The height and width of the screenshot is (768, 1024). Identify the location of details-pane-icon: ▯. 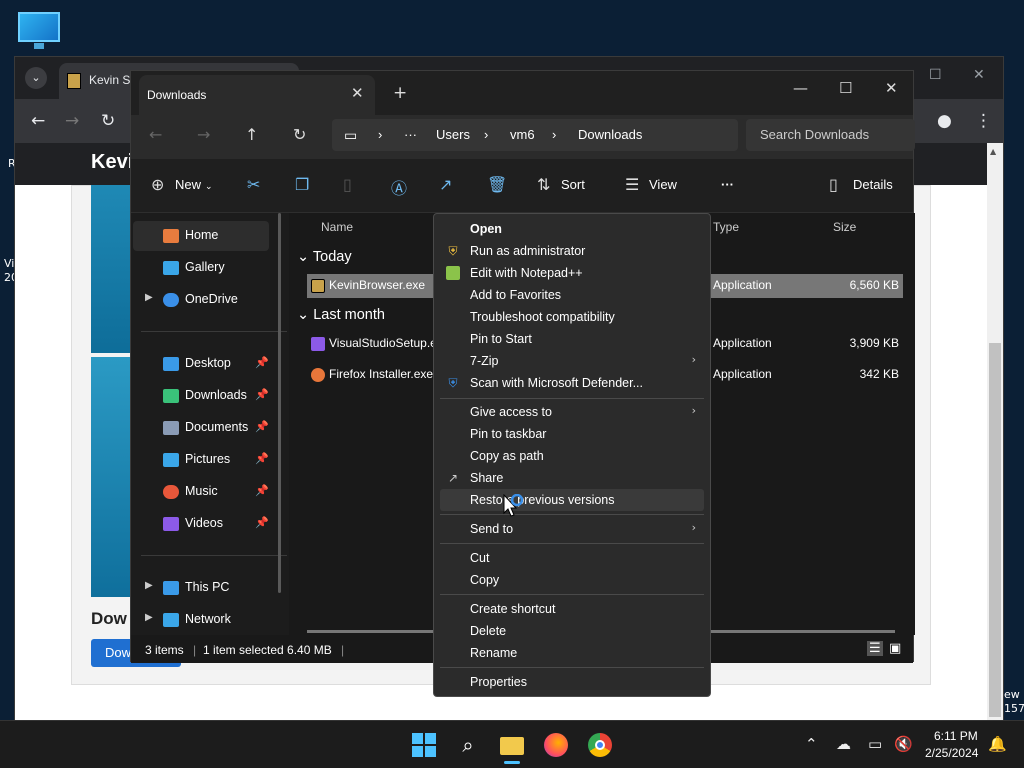
(833, 184).